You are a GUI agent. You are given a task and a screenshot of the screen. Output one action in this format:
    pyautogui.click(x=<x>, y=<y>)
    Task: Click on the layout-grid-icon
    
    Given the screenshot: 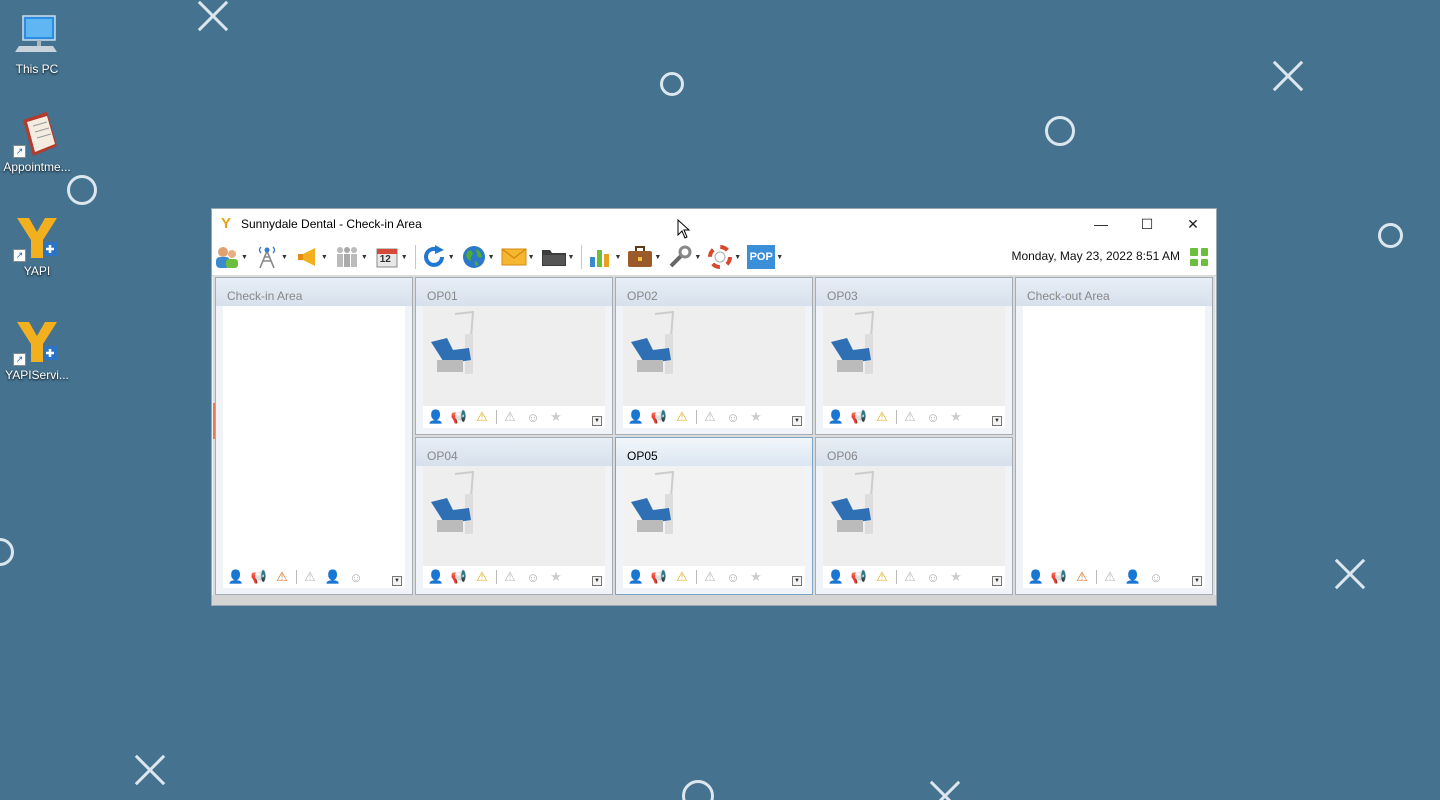 What is the action you would take?
    pyautogui.click(x=1199, y=257)
    